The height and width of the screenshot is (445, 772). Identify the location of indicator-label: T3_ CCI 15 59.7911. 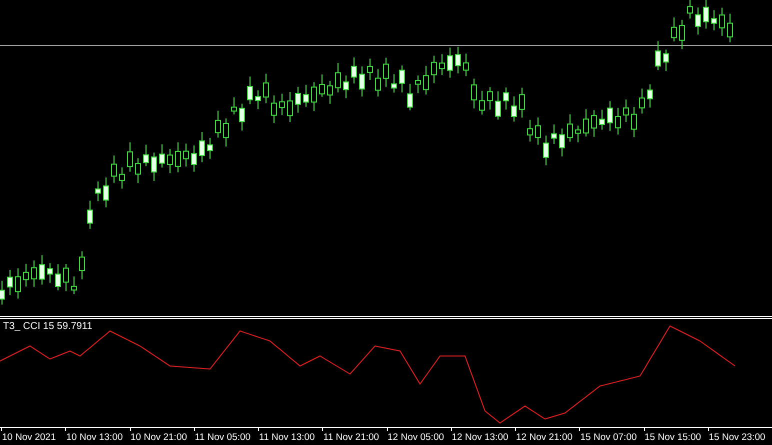
(47, 327).